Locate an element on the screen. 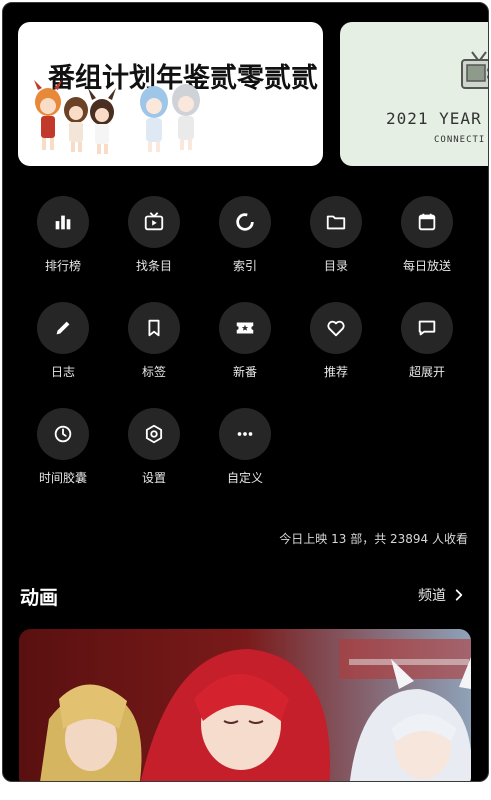 The height and width of the screenshot is (800, 491). folder-icon is located at coordinates (336, 222).